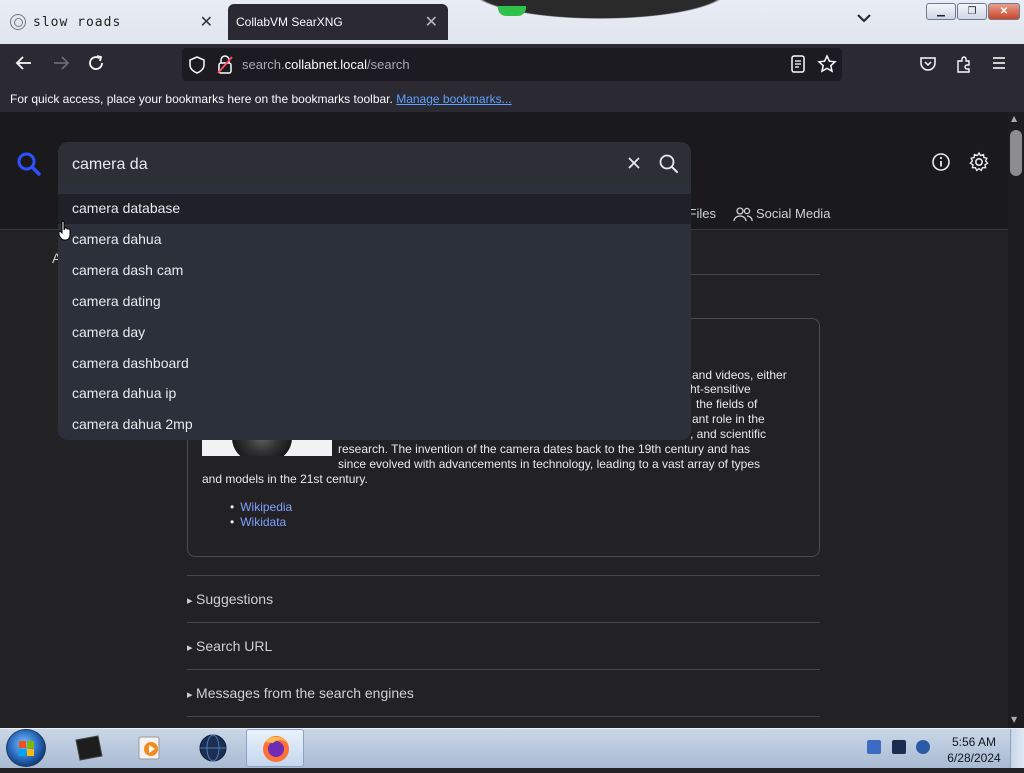 This screenshot has height=773, width=1024. I want to click on tab-title: slow roads, so click(77, 22).